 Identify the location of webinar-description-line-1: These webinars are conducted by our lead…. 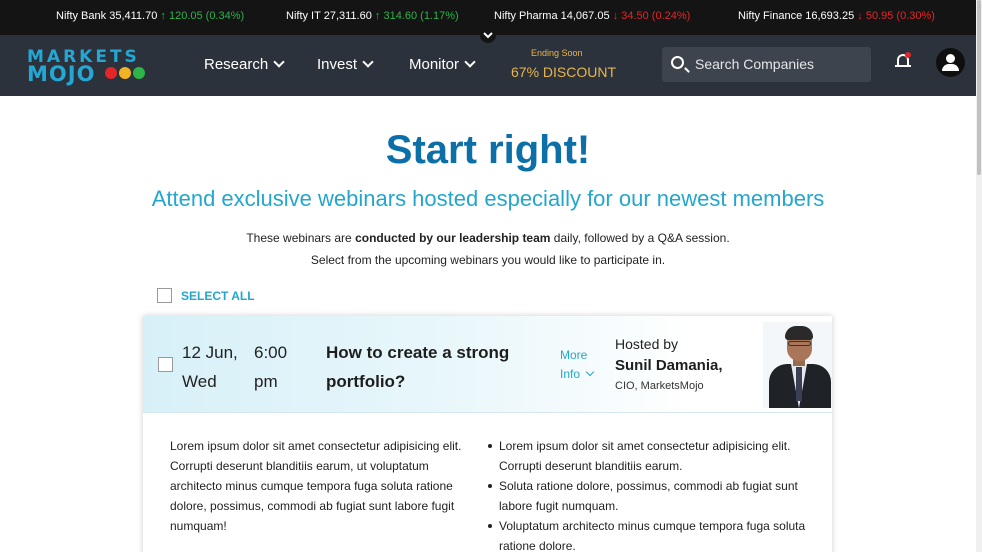
(488, 238).